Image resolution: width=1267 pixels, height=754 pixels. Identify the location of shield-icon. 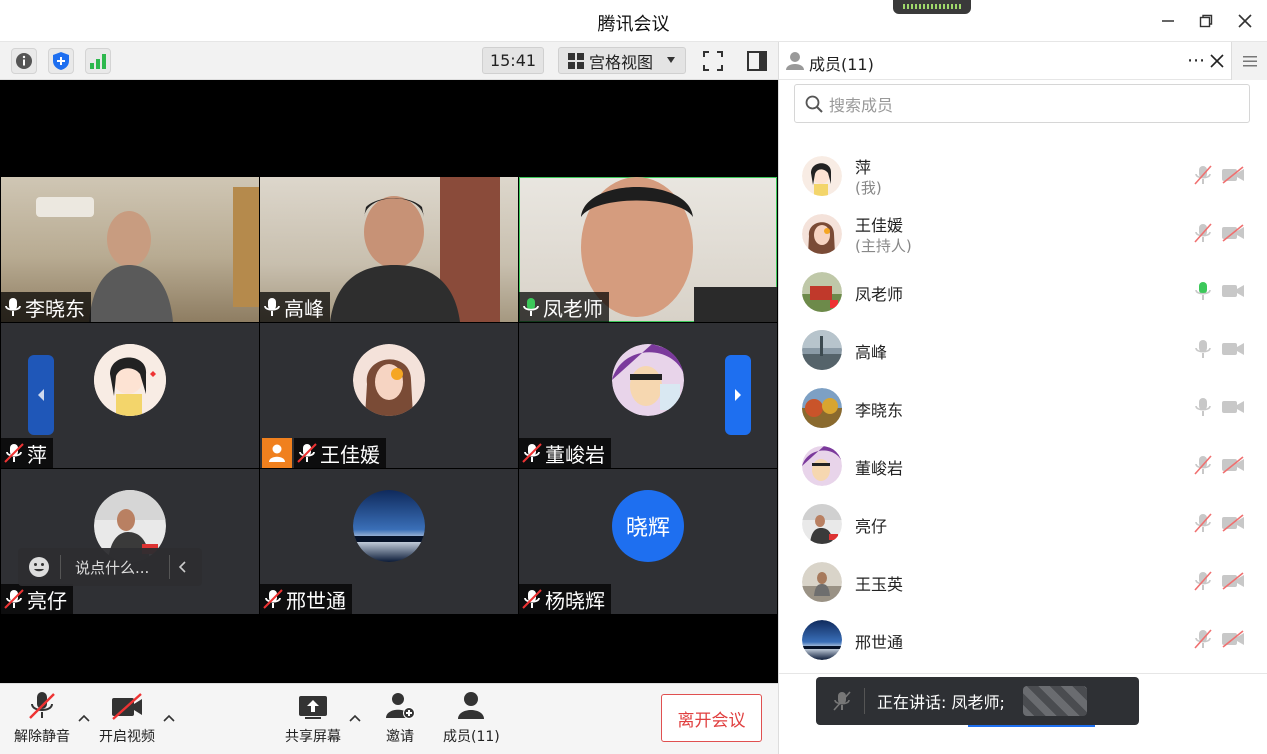
(61, 61).